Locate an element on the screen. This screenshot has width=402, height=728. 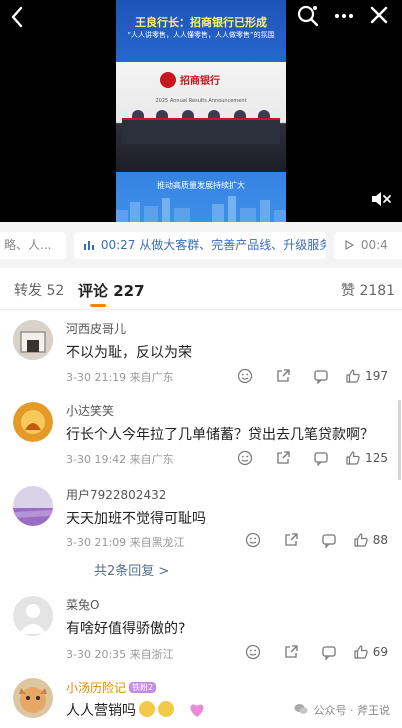
like-count: 69 is located at coordinates (380, 652).